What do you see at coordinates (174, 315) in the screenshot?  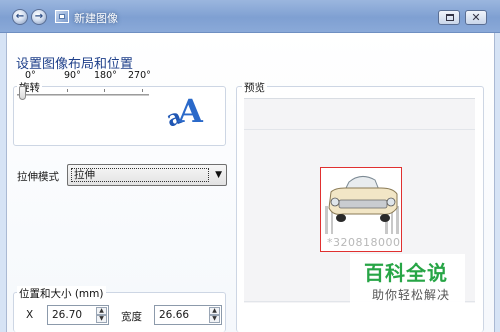 I see `width-value: 26.66` at bounding box center [174, 315].